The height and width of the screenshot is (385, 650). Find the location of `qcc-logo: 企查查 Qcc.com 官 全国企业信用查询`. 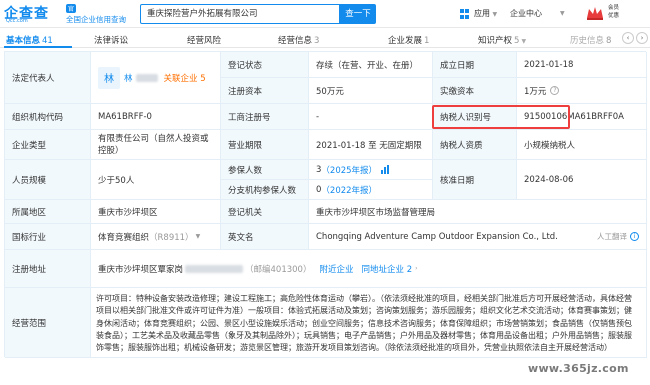

qcc-logo: 企查查 Qcc.com 官 全国企业信用查询 is located at coordinates (70, 14).